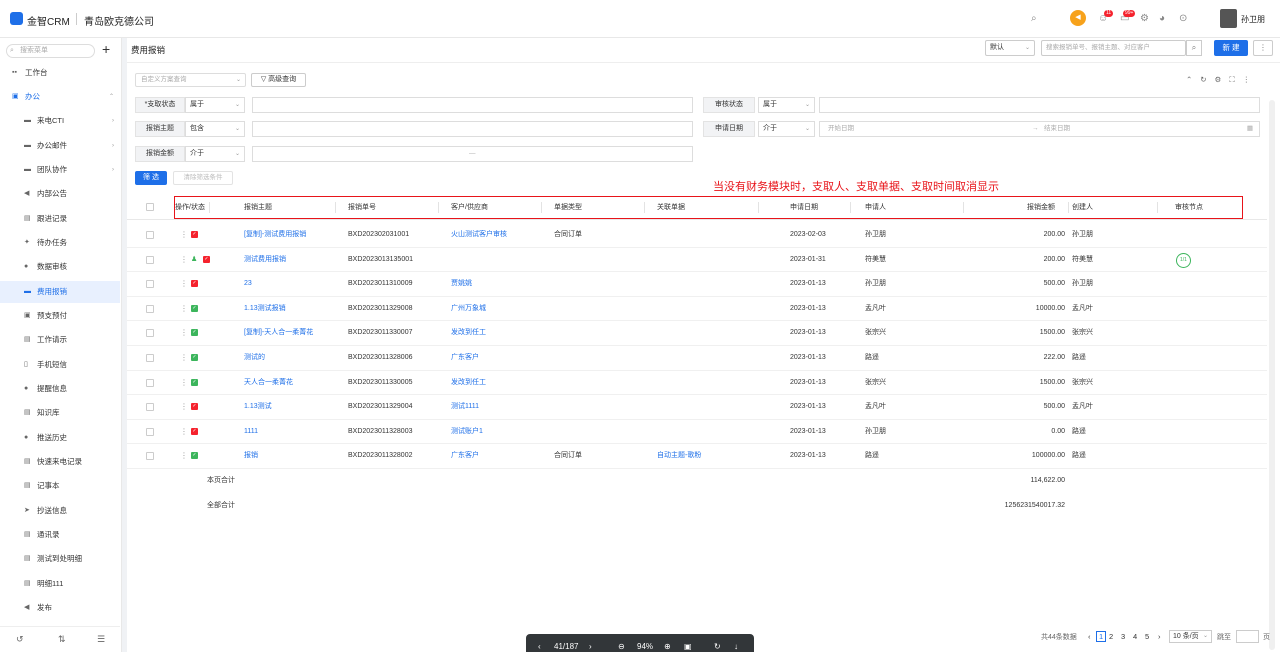 The width and height of the screenshot is (1280, 652). Describe the element at coordinates (20, 639) in the screenshot. I see `history-icon: ↺` at that location.